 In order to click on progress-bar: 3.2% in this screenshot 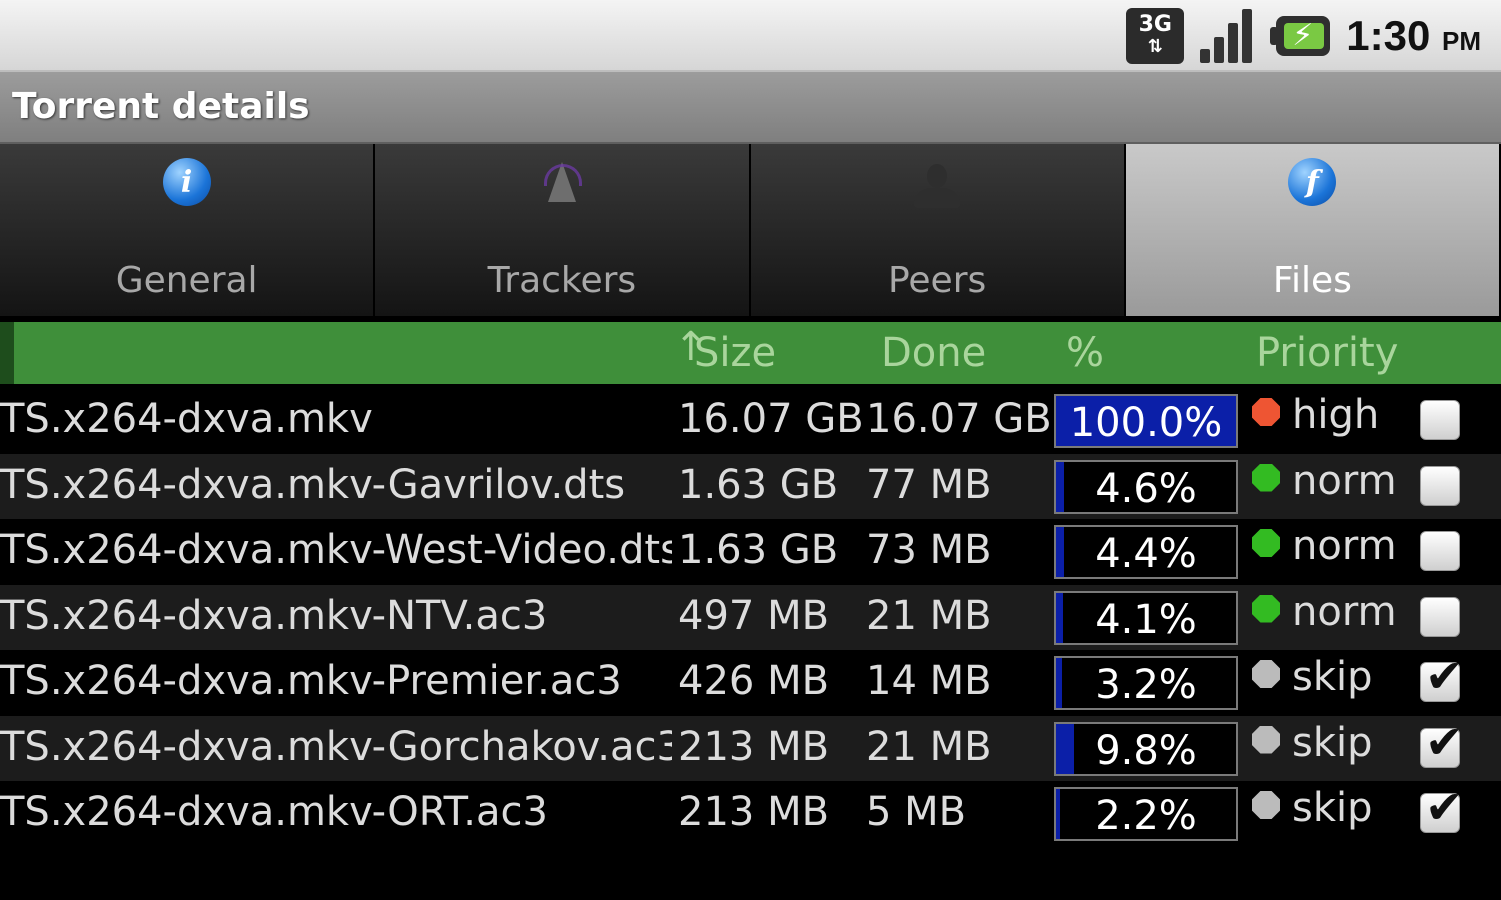, I will do `click(1146, 683)`.